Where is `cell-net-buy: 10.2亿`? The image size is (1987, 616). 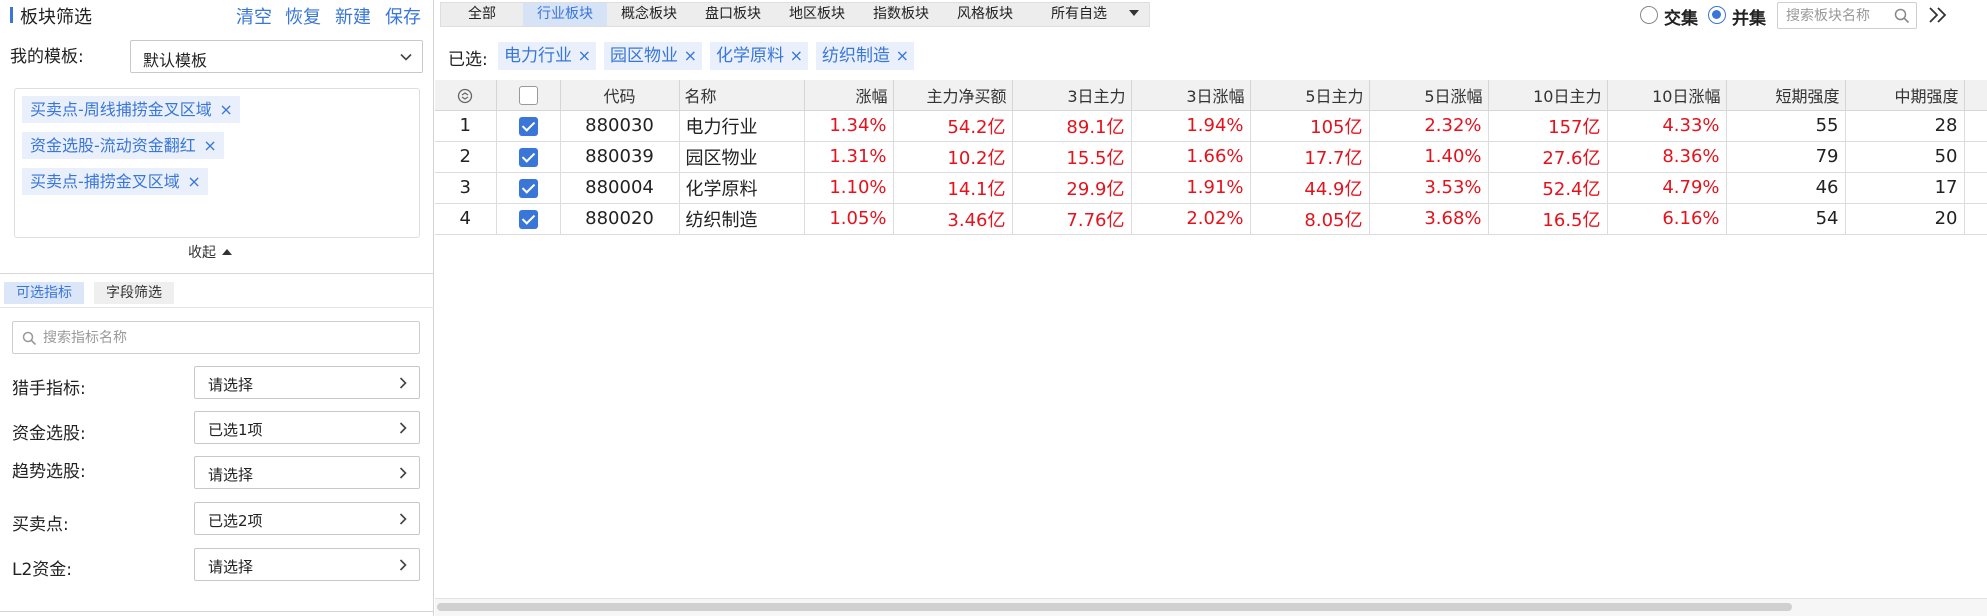 cell-net-buy: 10.2亿 is located at coordinates (953, 157).